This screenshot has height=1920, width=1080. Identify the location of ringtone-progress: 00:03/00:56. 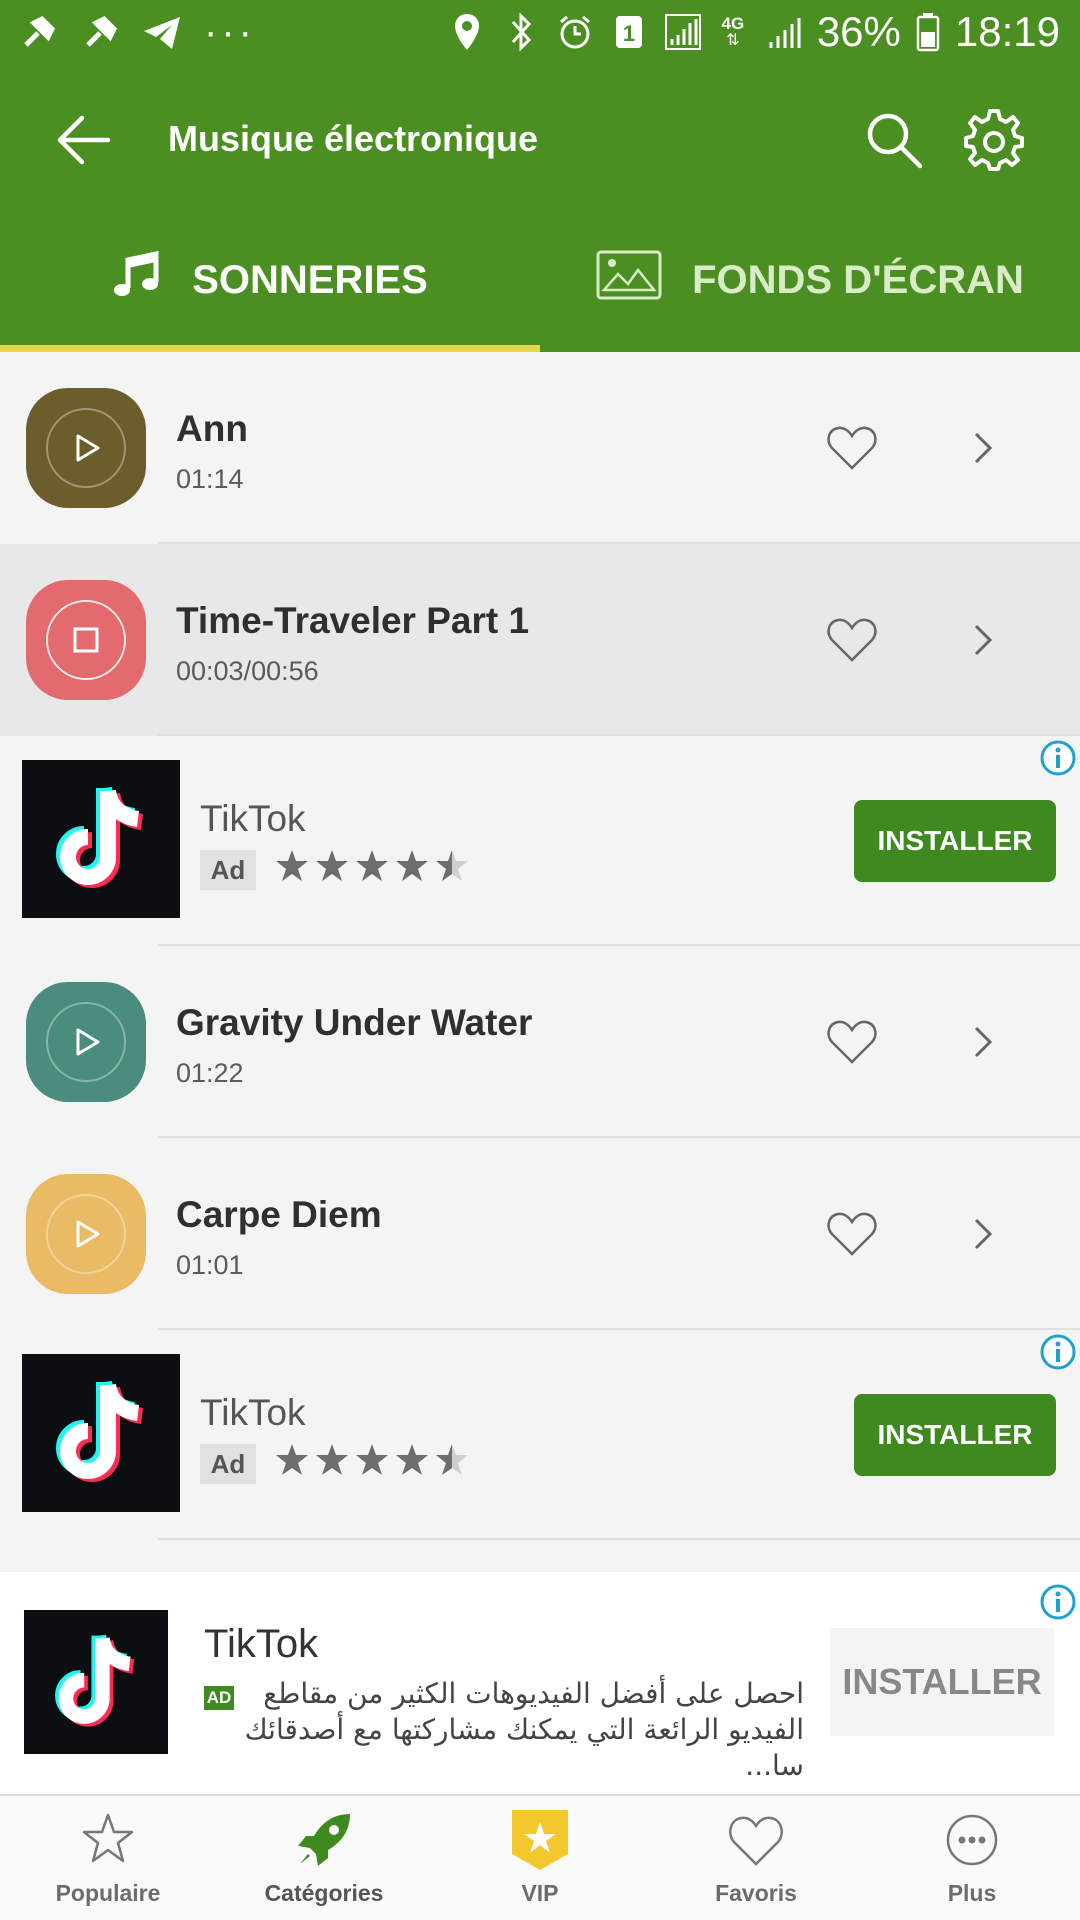
(247, 671).